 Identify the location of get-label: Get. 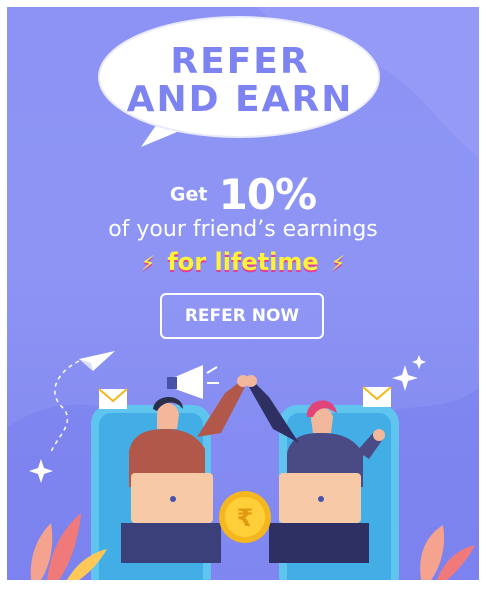
(188, 194).